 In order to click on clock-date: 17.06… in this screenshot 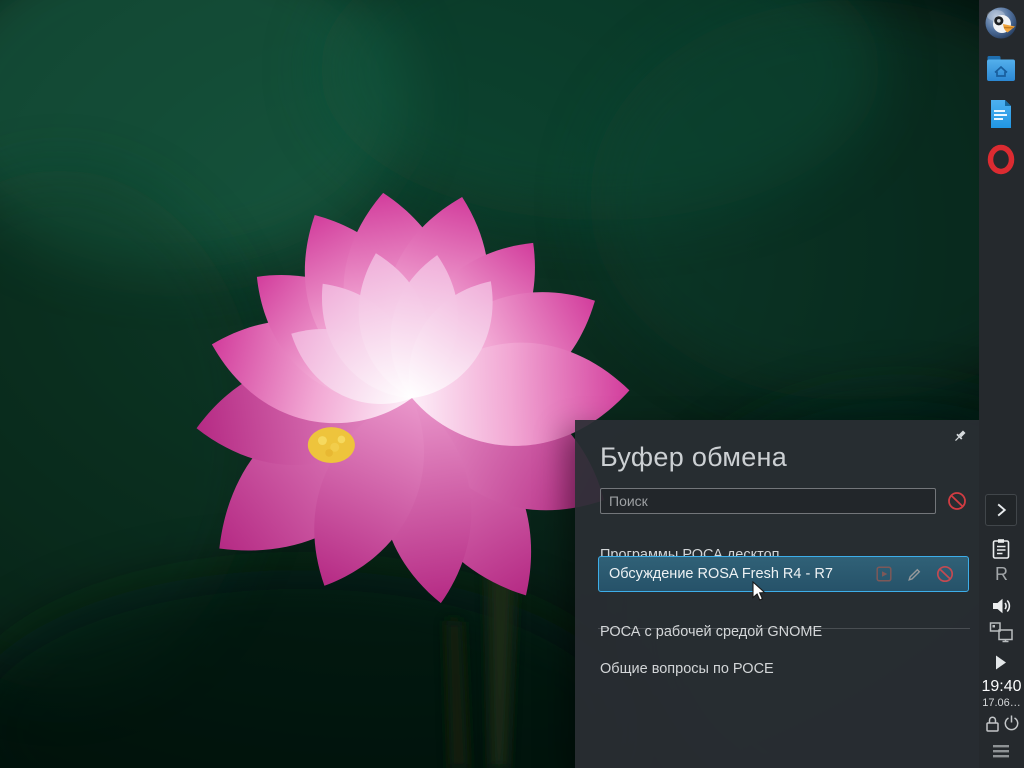, I will do `click(1001, 703)`.